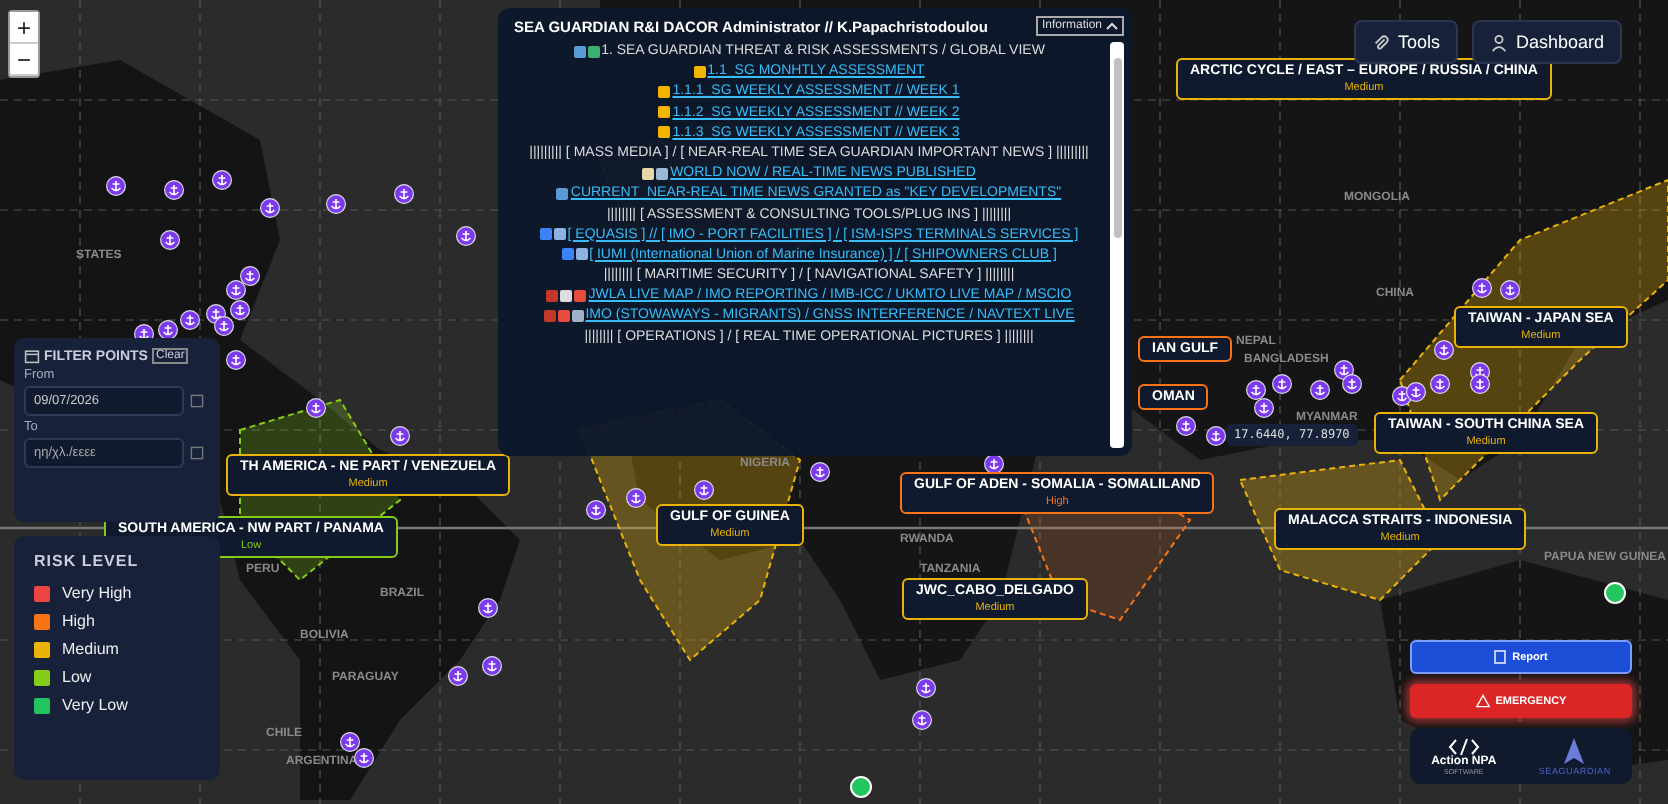 This screenshot has width=1668, height=804. Describe the element at coordinates (24, 28) in the screenshot. I see `zoom-button: +` at that location.